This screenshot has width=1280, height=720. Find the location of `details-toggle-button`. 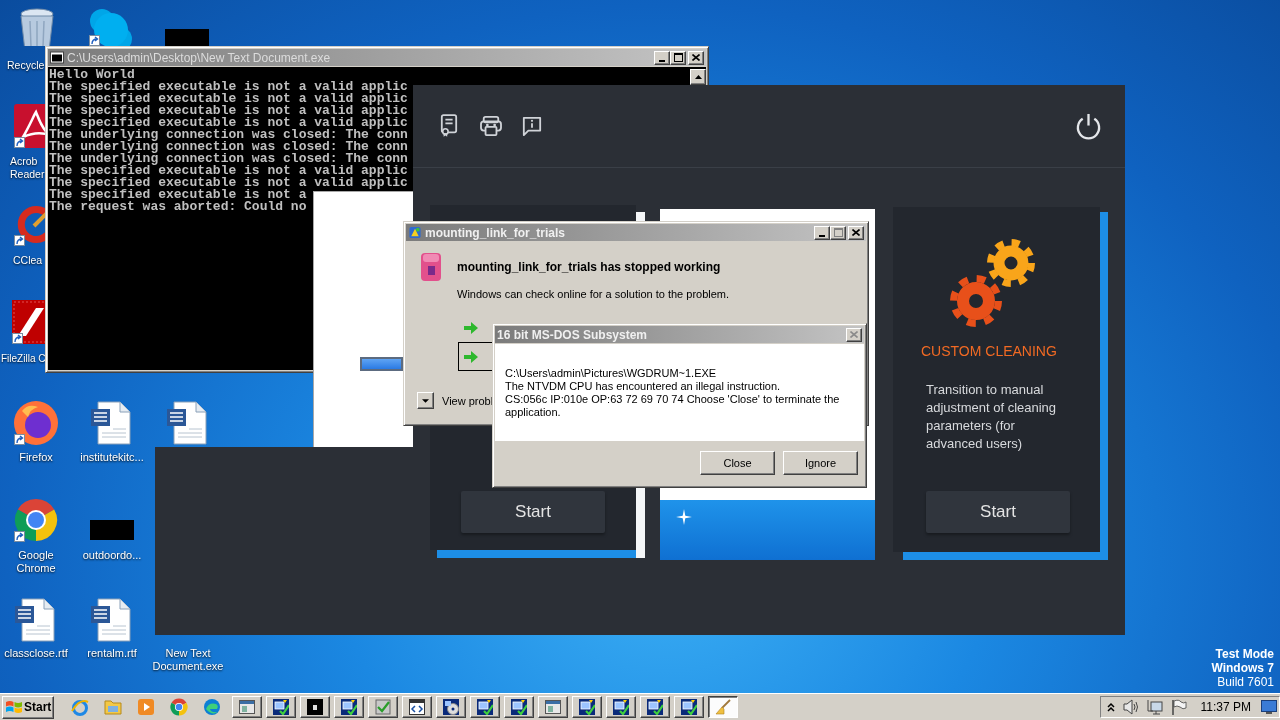

details-toggle-button is located at coordinates (425, 400).